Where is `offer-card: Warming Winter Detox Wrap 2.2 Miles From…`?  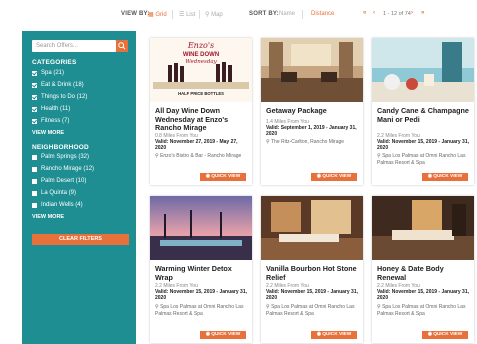 offer-card: Warming Winter Detox Wrap 2.2 Miles From… is located at coordinates (201, 269).